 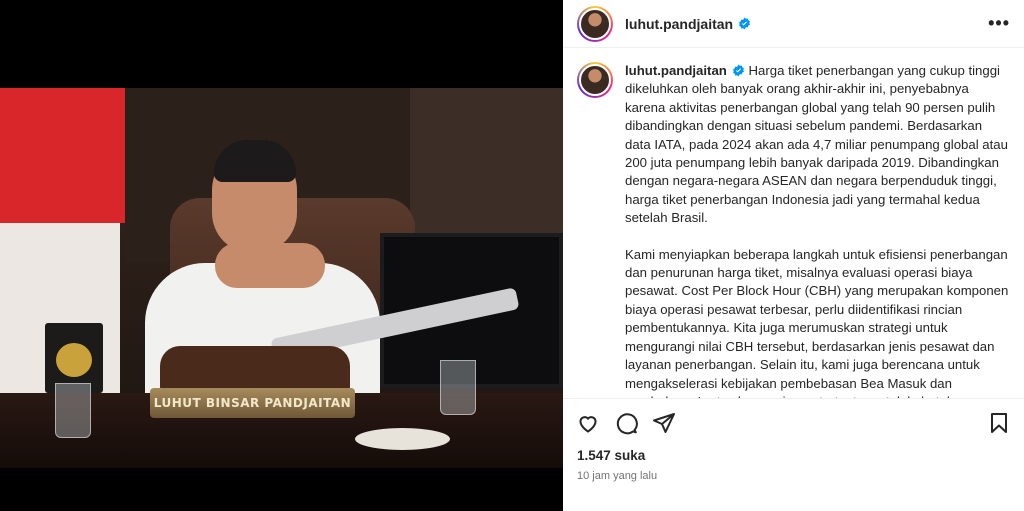 I want to click on desk-nameplate: LUHUT BINSAR PANDJAITAN, so click(x=252, y=403).